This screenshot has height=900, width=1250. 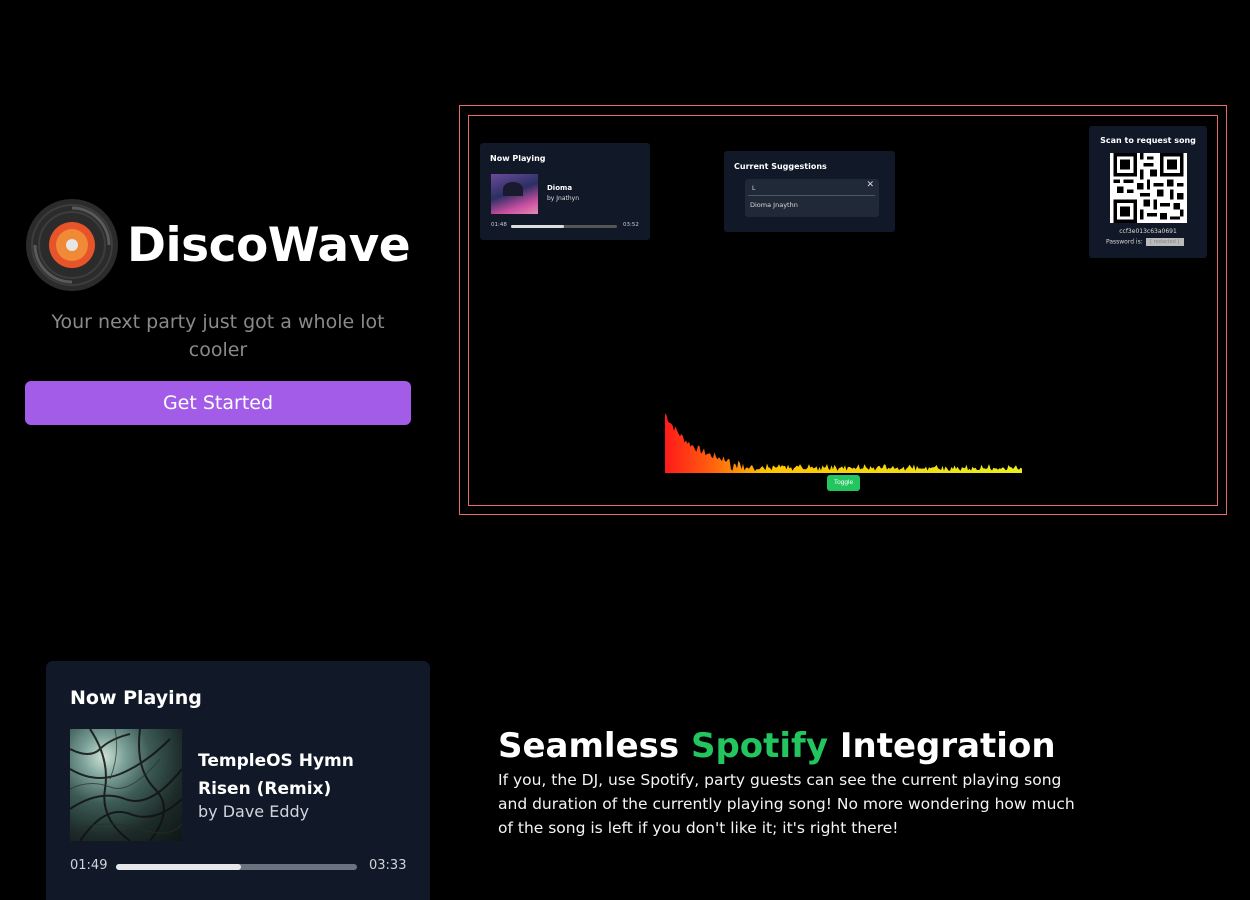 What do you see at coordinates (218, 403) in the screenshot?
I see `get-started-button: Get Started` at bounding box center [218, 403].